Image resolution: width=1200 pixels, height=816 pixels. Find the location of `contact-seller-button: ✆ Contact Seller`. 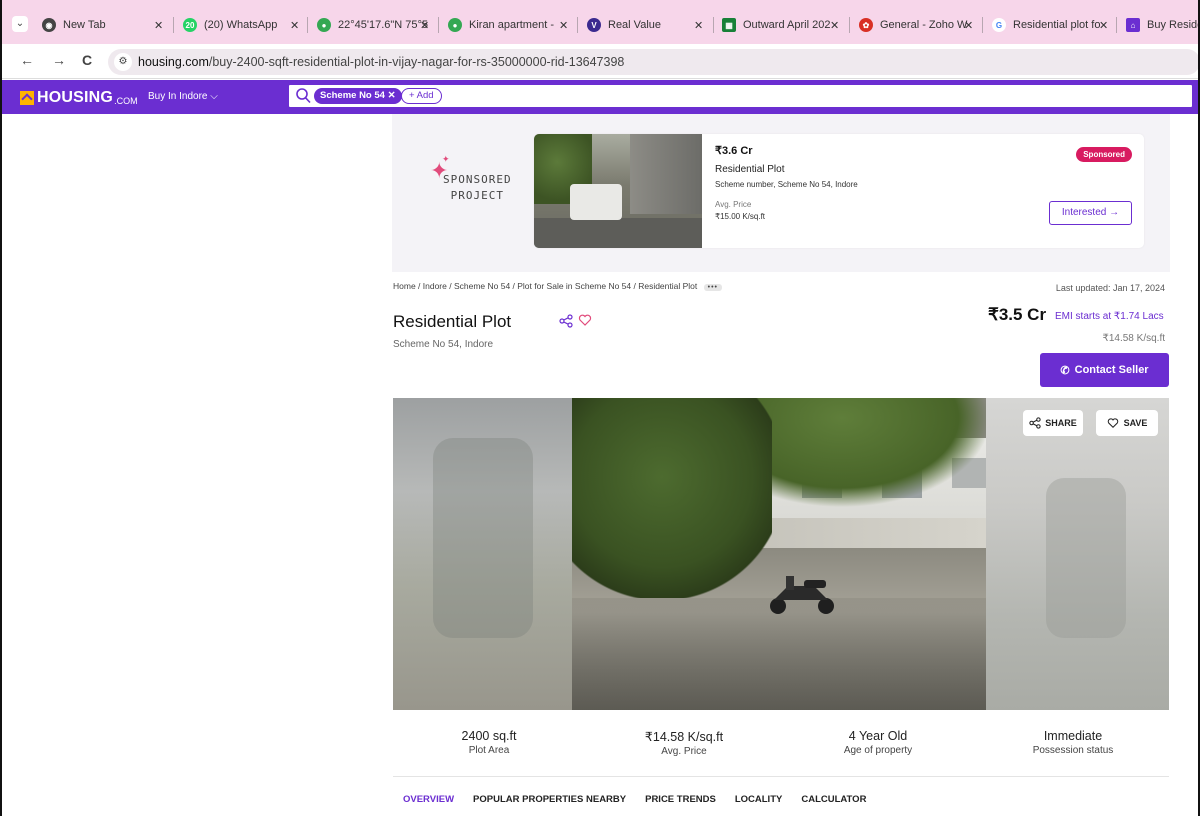

contact-seller-button: ✆ Contact Seller is located at coordinates (1104, 370).